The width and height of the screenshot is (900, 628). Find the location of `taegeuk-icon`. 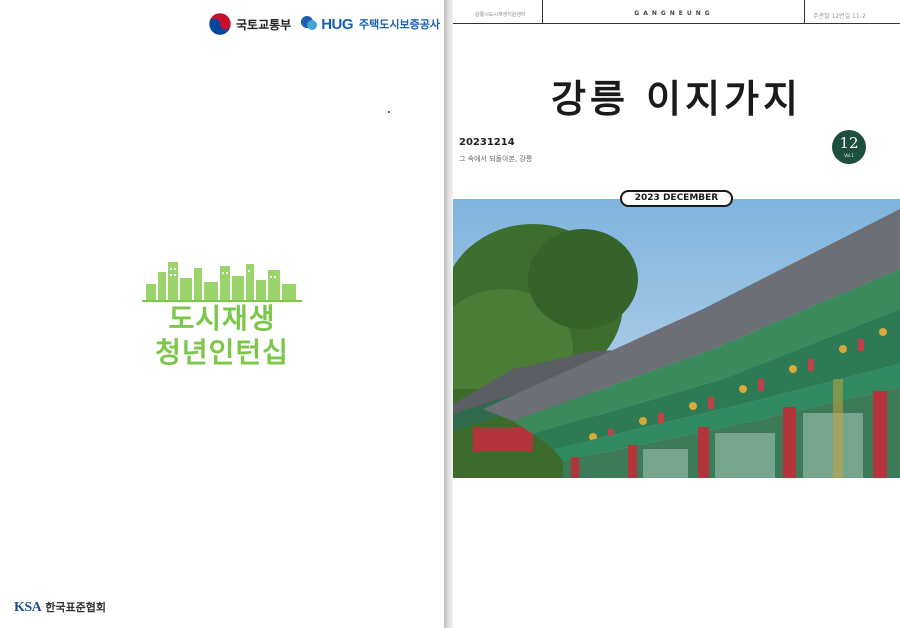

taegeuk-icon is located at coordinates (220, 24).